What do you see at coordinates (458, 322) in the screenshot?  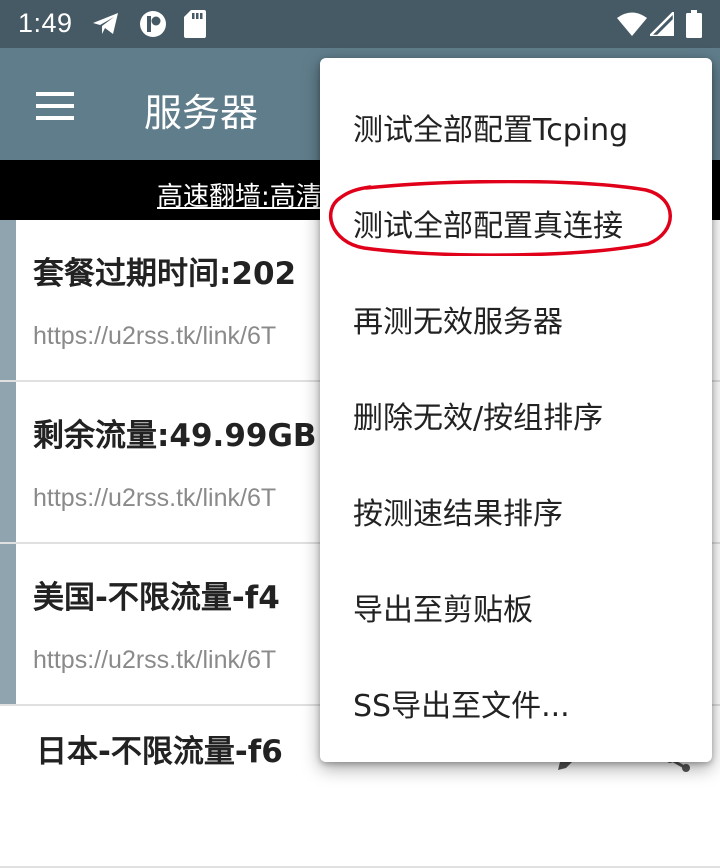 I see `menu-item-label: 再测无效服务器` at bounding box center [458, 322].